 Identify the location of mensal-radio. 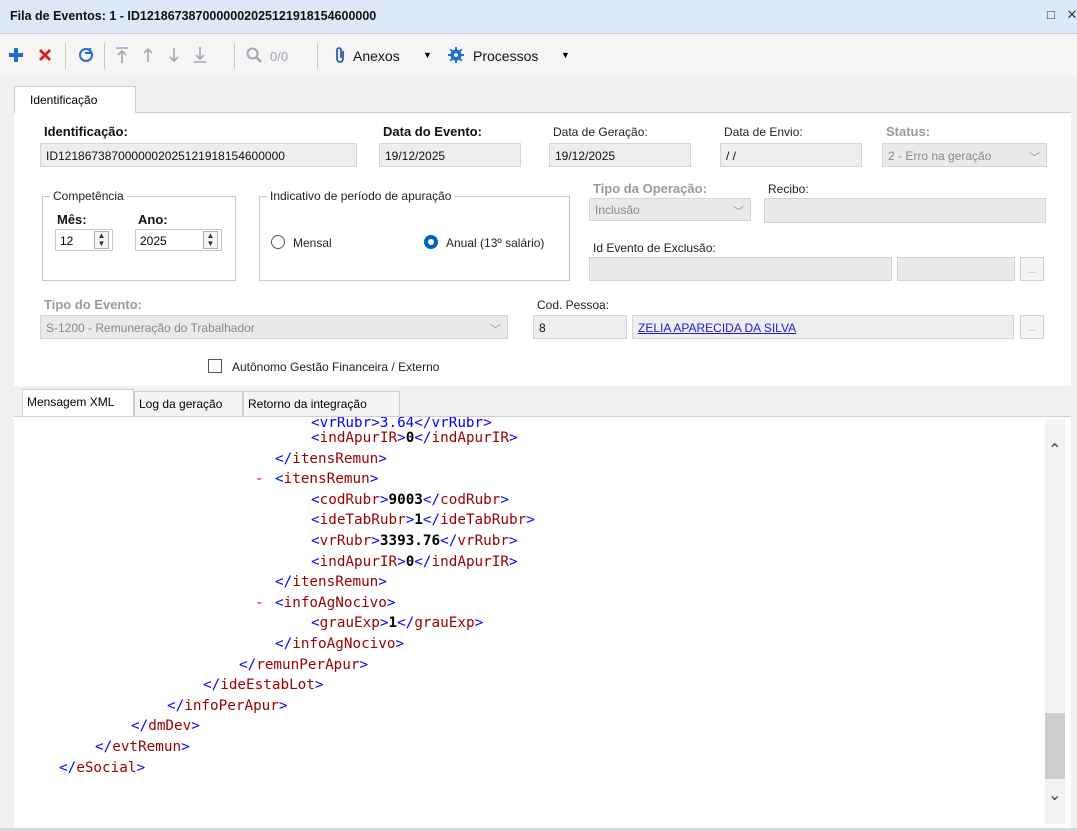
(278, 242).